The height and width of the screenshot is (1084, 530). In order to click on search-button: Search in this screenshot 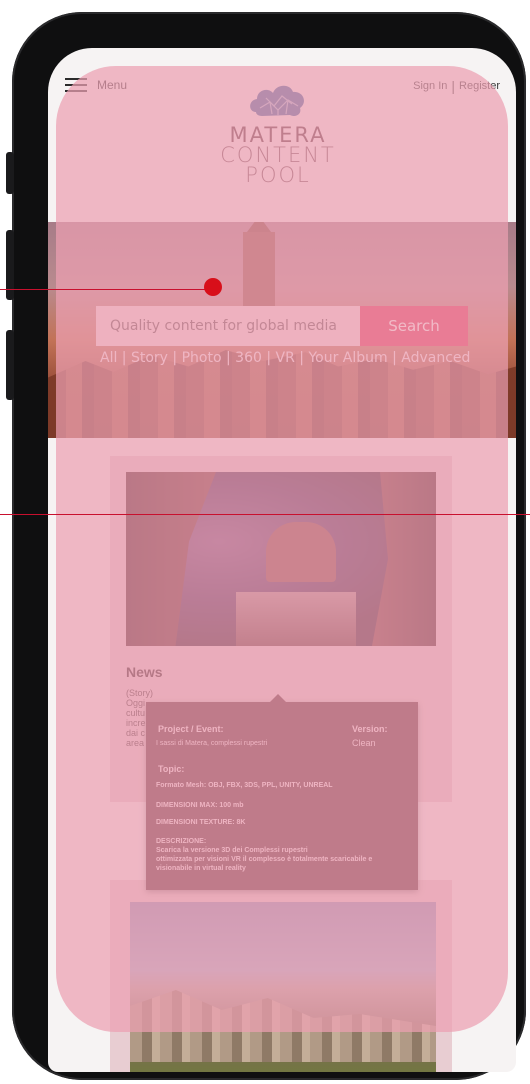, I will do `click(414, 326)`.